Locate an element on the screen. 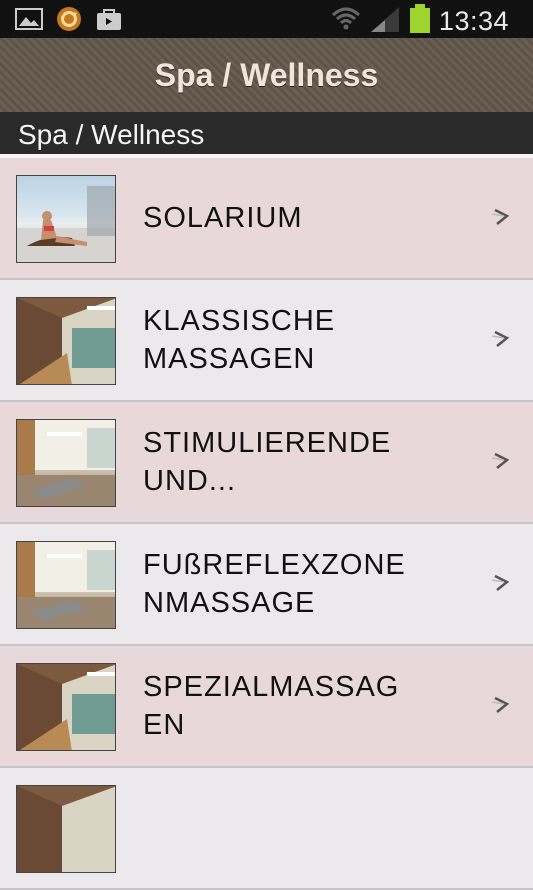 The height and width of the screenshot is (890, 533). app-bar: Spa / Wellness is located at coordinates (266, 75).